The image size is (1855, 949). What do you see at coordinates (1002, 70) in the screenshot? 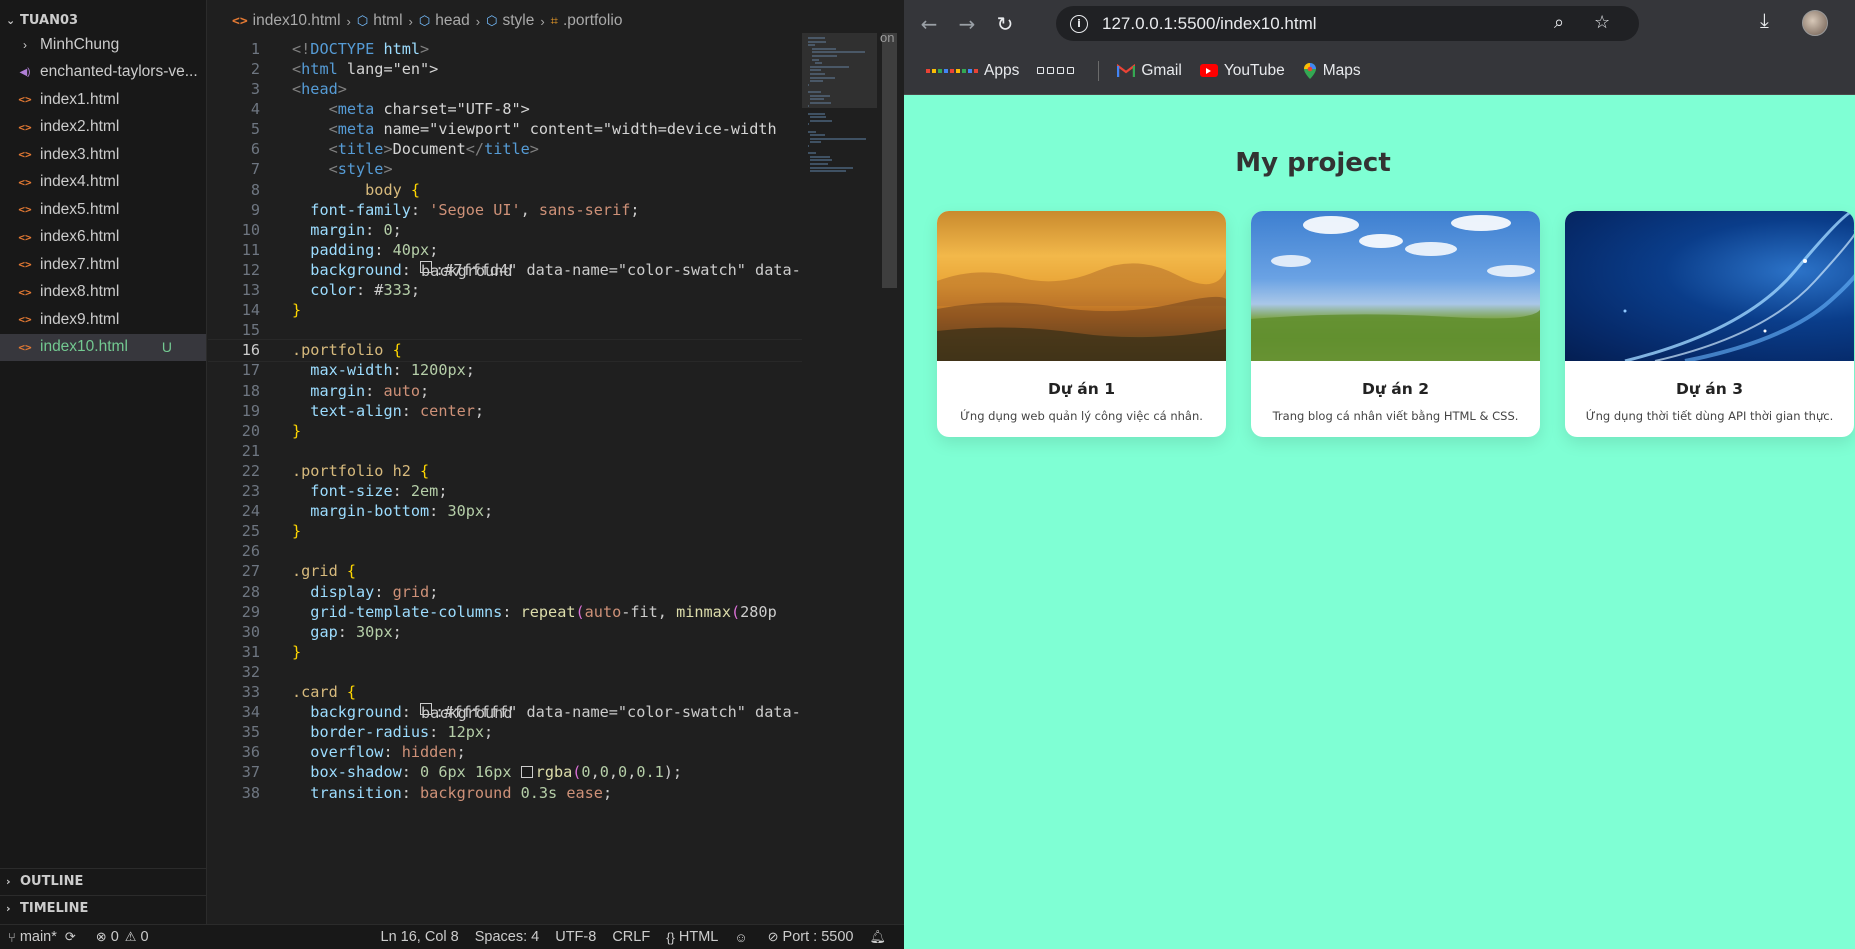
I see `bookmark-apps-label: Apps` at bounding box center [1002, 70].